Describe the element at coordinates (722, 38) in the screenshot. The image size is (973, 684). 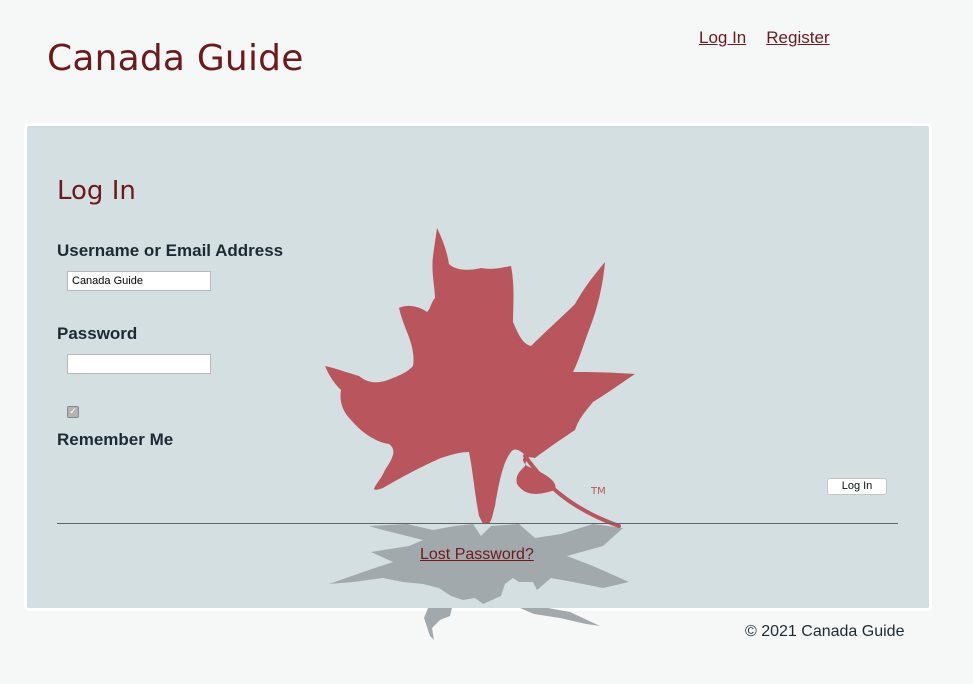
I see `login-link: Log In` at that location.